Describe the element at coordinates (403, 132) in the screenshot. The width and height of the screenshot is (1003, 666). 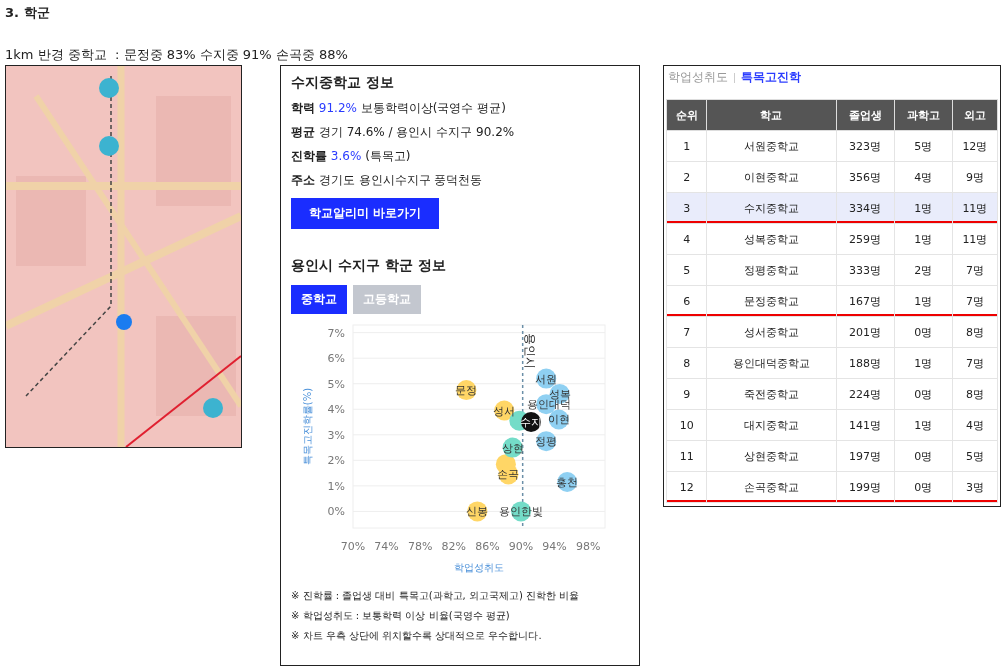
I see `info-line: 평균 경기 74.6% / 용인시 수지구 90.2%` at that location.